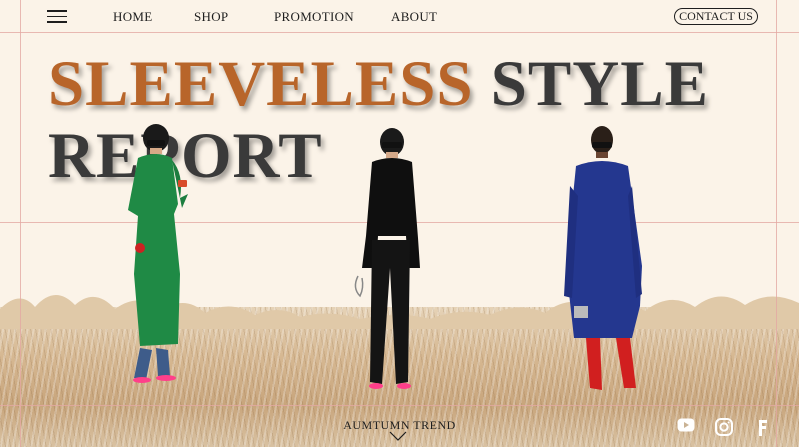  Describe the element at coordinates (762, 427) in the screenshot. I see `facebook-icon` at that location.